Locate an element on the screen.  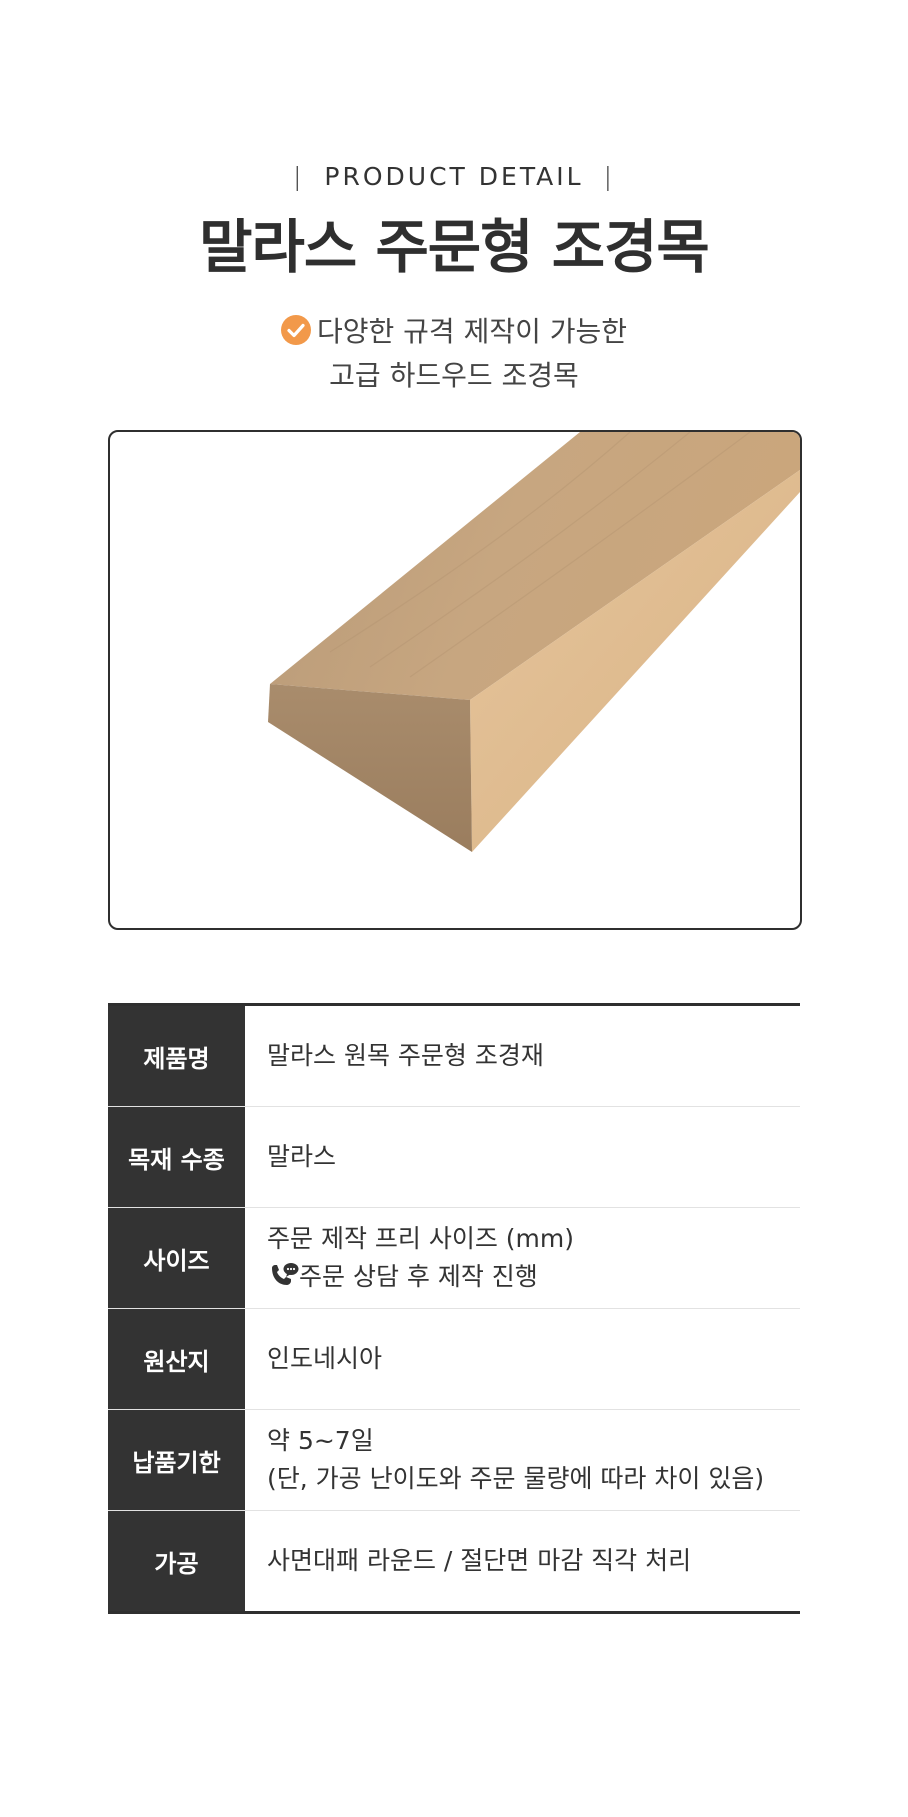
eyebrow: | PRODUCT DETAIL | is located at coordinates (454, 177).